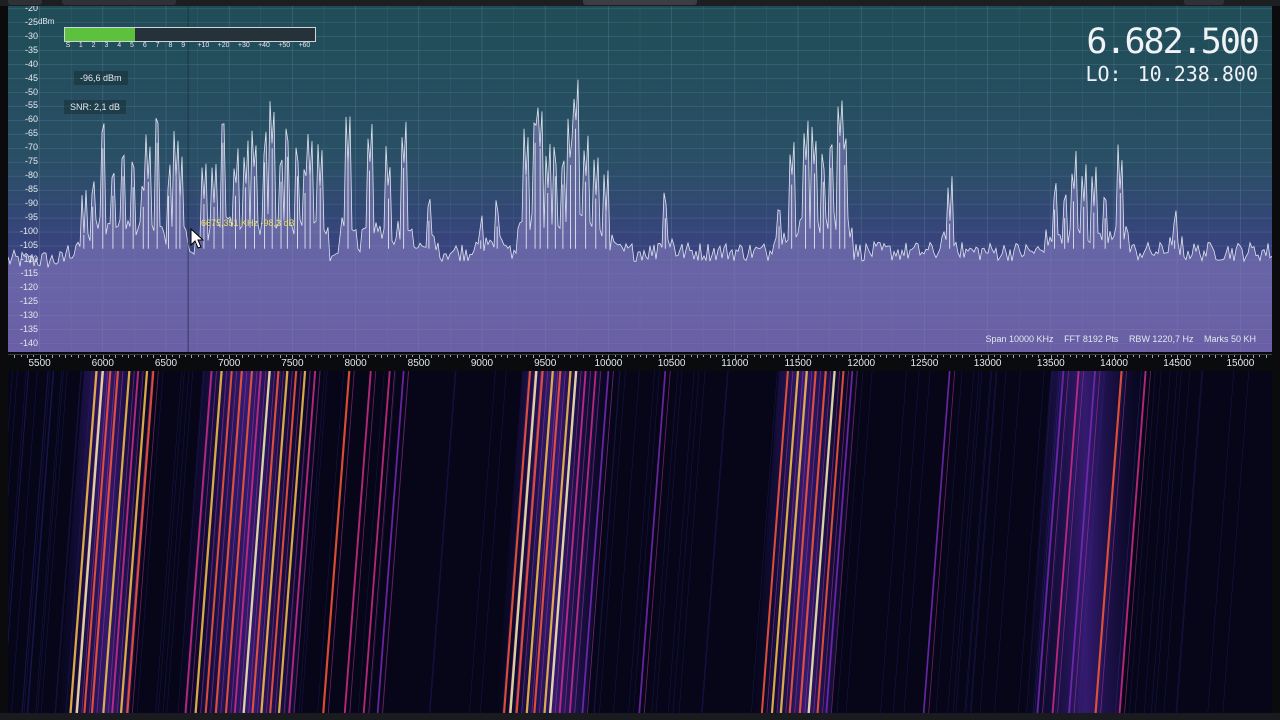 The image size is (1280, 720). I want to click on y-tick-label: -65, so click(31, 133).